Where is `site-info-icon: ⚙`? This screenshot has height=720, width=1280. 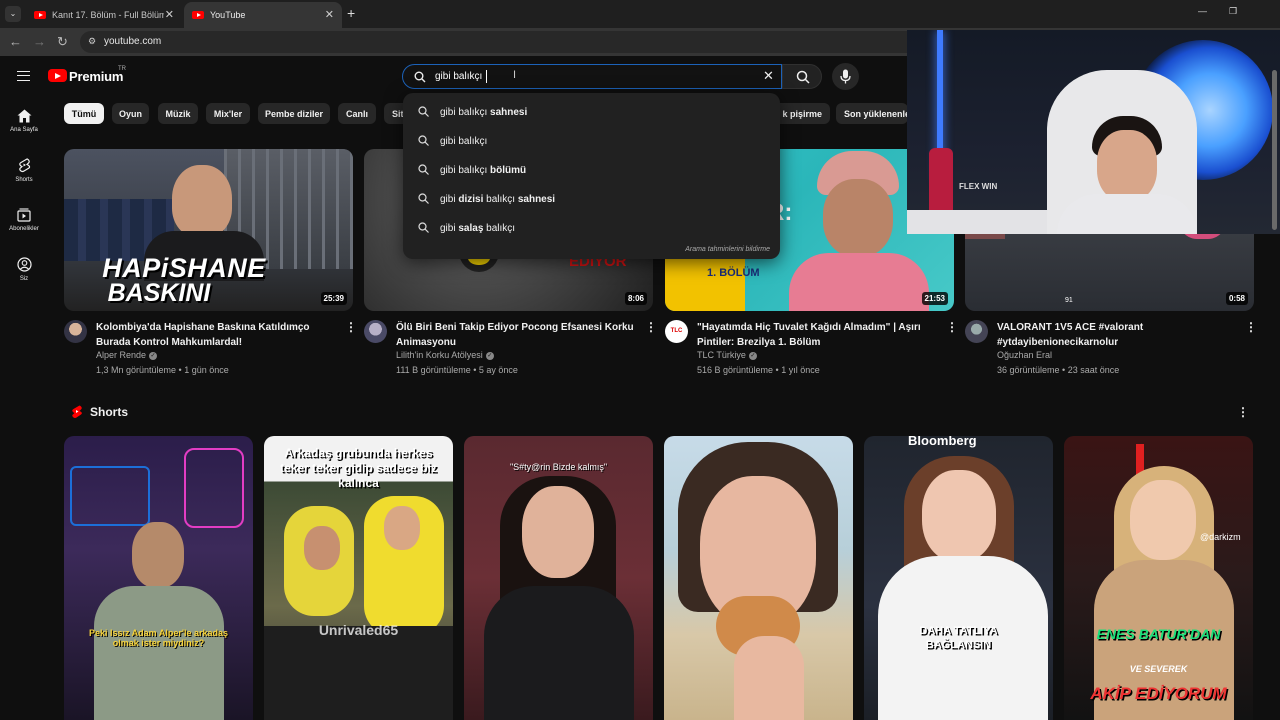 site-info-icon: ⚙ is located at coordinates (92, 41).